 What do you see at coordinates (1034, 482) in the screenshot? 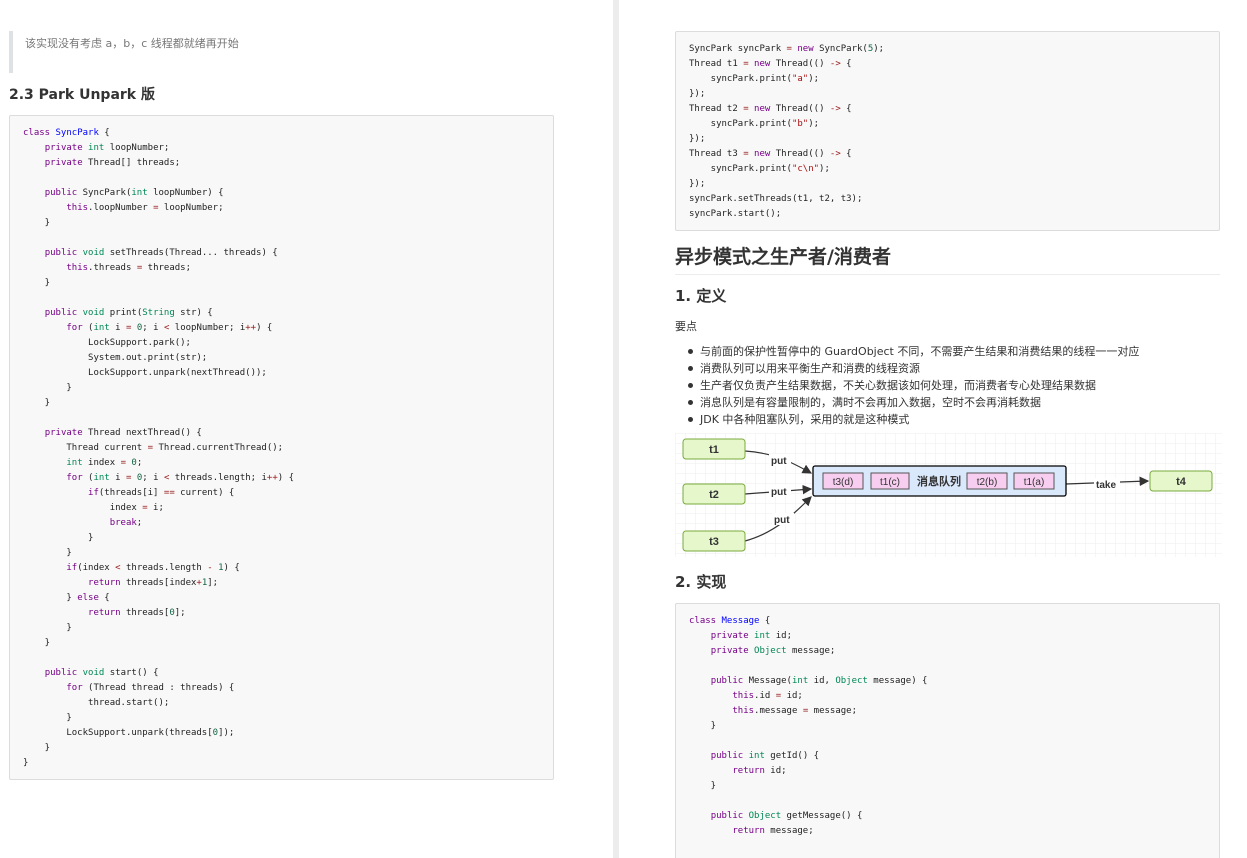
I see `queue-item: t1(a)` at bounding box center [1034, 482].